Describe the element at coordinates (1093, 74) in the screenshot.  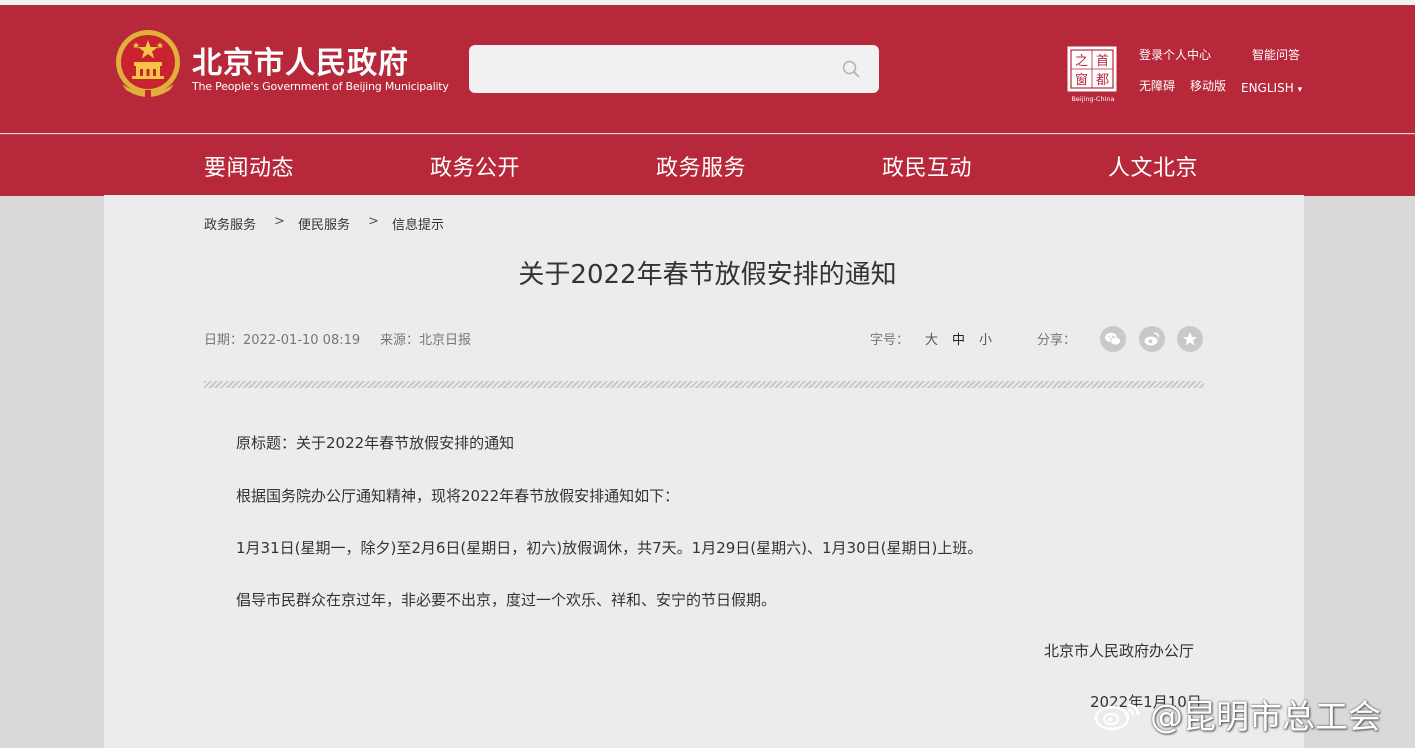
I see `capital-window-logo: 之 首 窗 都 Beijing-China` at that location.